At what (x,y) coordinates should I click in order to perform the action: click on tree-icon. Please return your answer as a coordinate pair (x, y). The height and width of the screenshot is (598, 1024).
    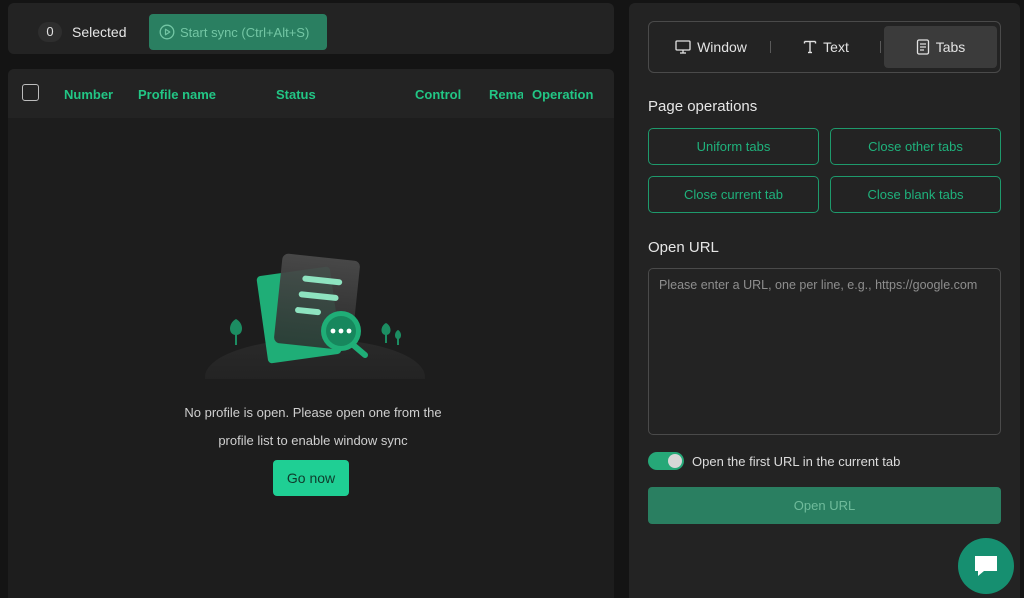
    Looking at the image, I should click on (236, 332).